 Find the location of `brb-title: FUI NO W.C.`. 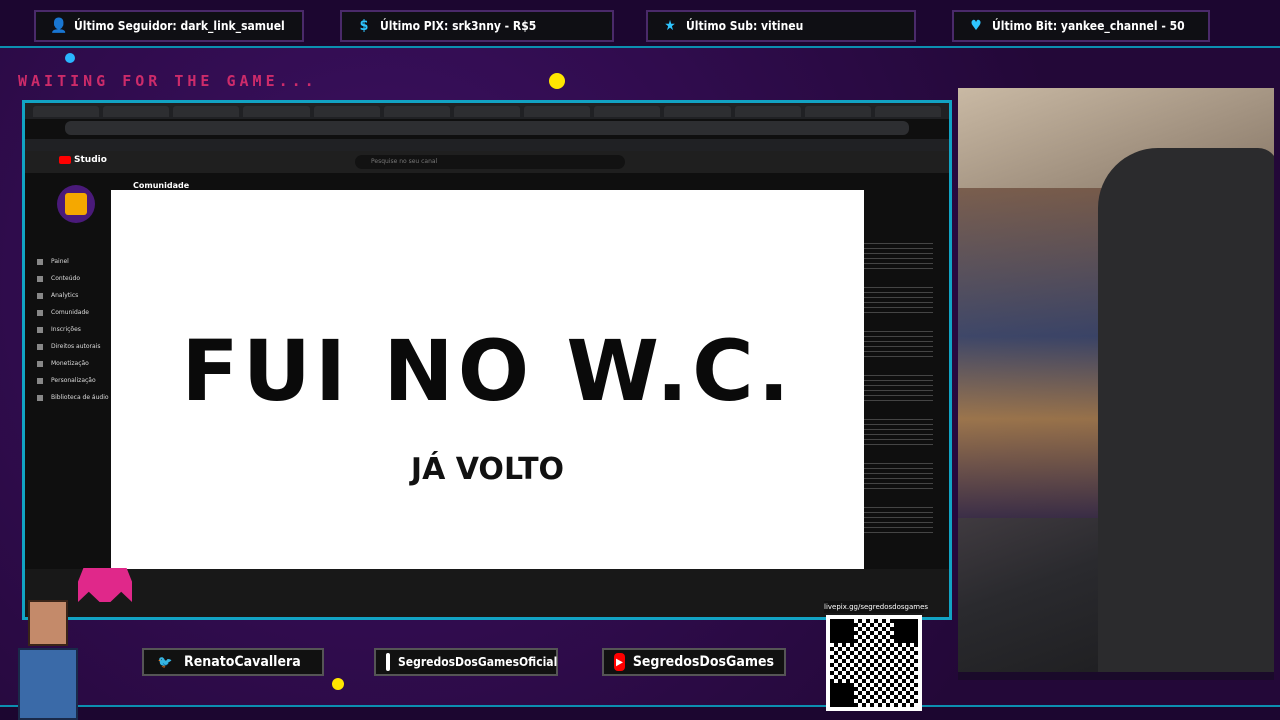

brb-title: FUI NO W.C. is located at coordinates (487, 371).